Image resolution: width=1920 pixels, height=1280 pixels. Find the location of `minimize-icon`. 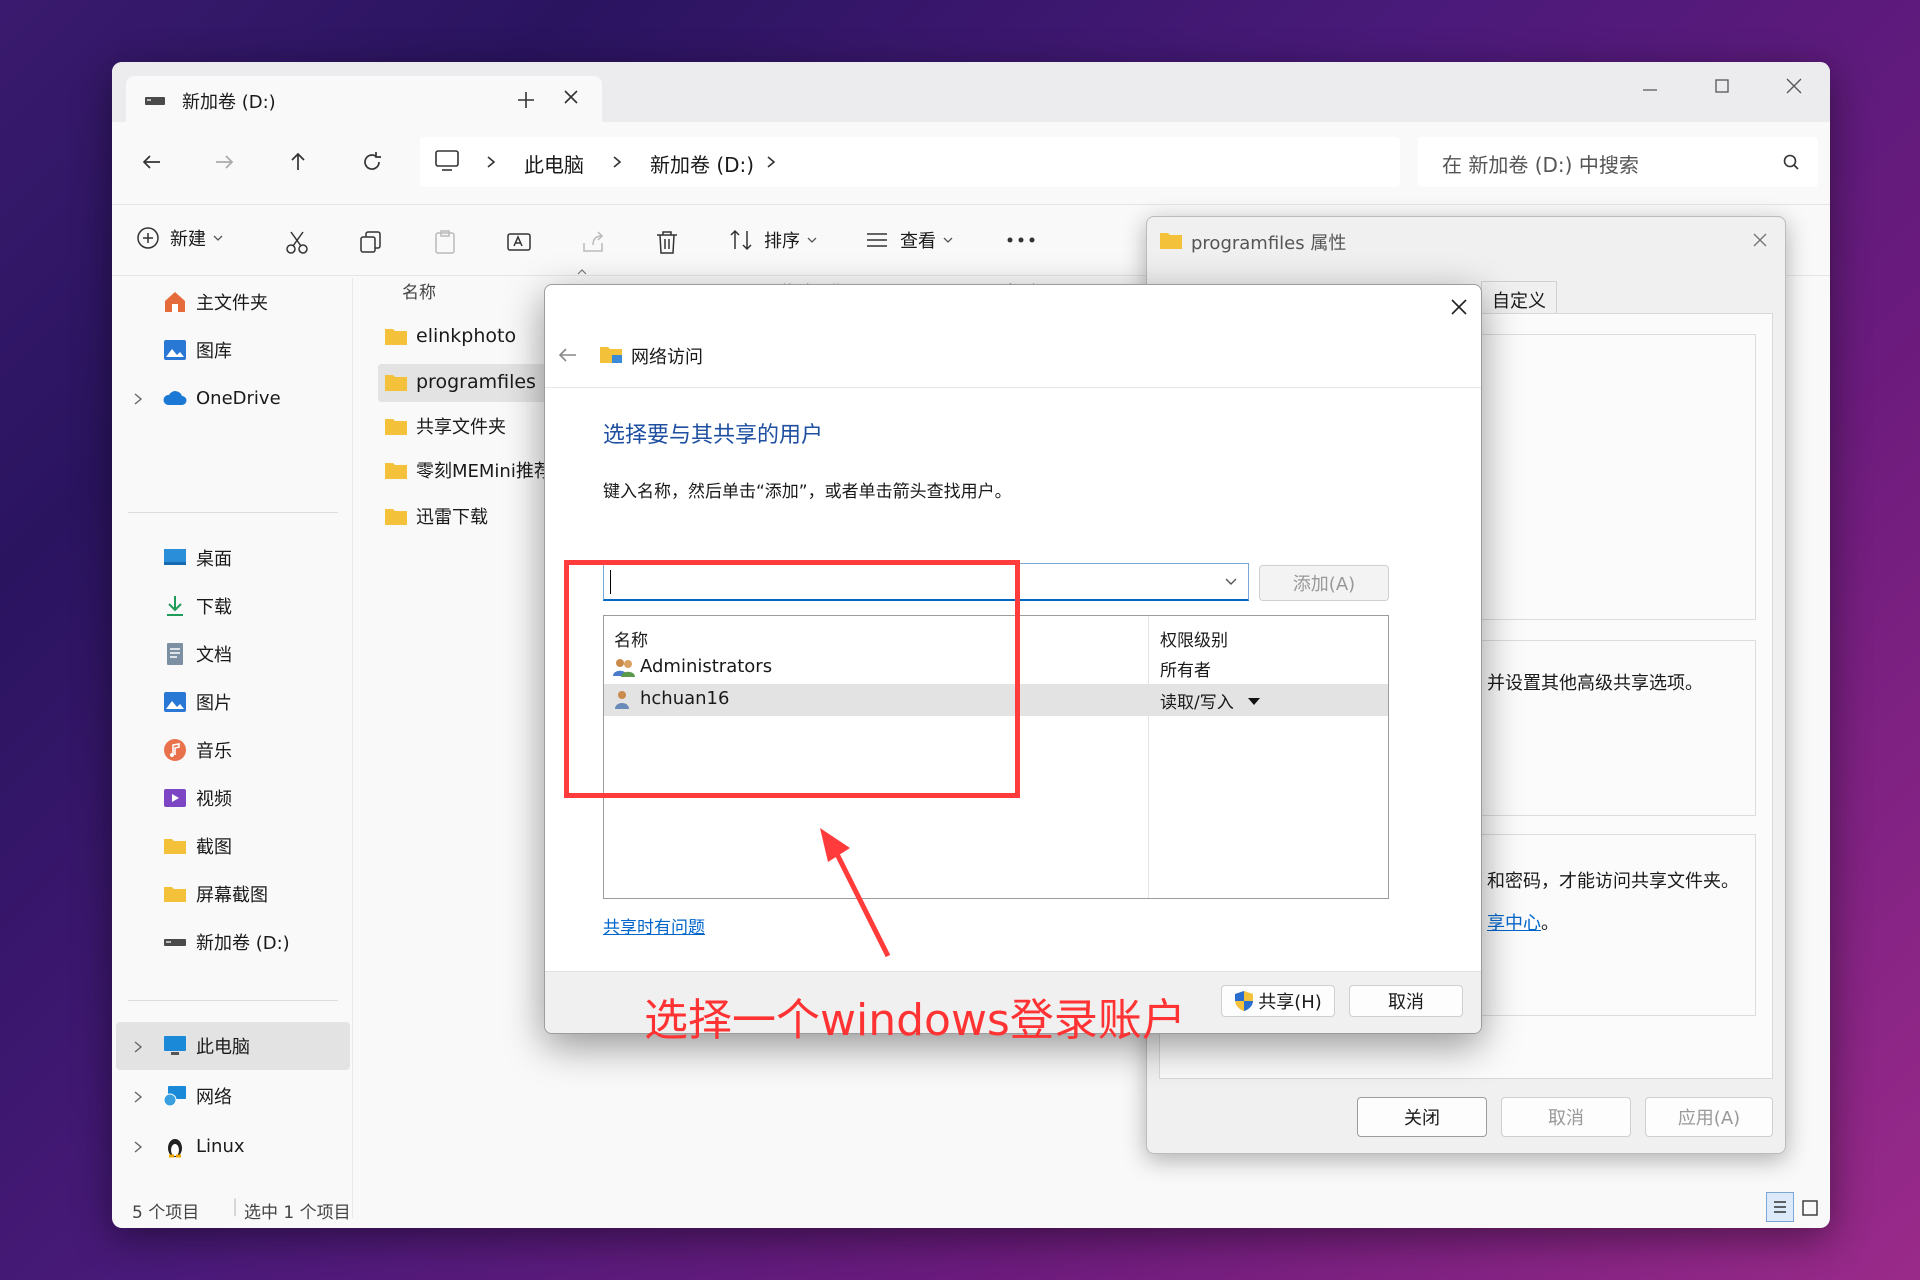

minimize-icon is located at coordinates (1650, 90).